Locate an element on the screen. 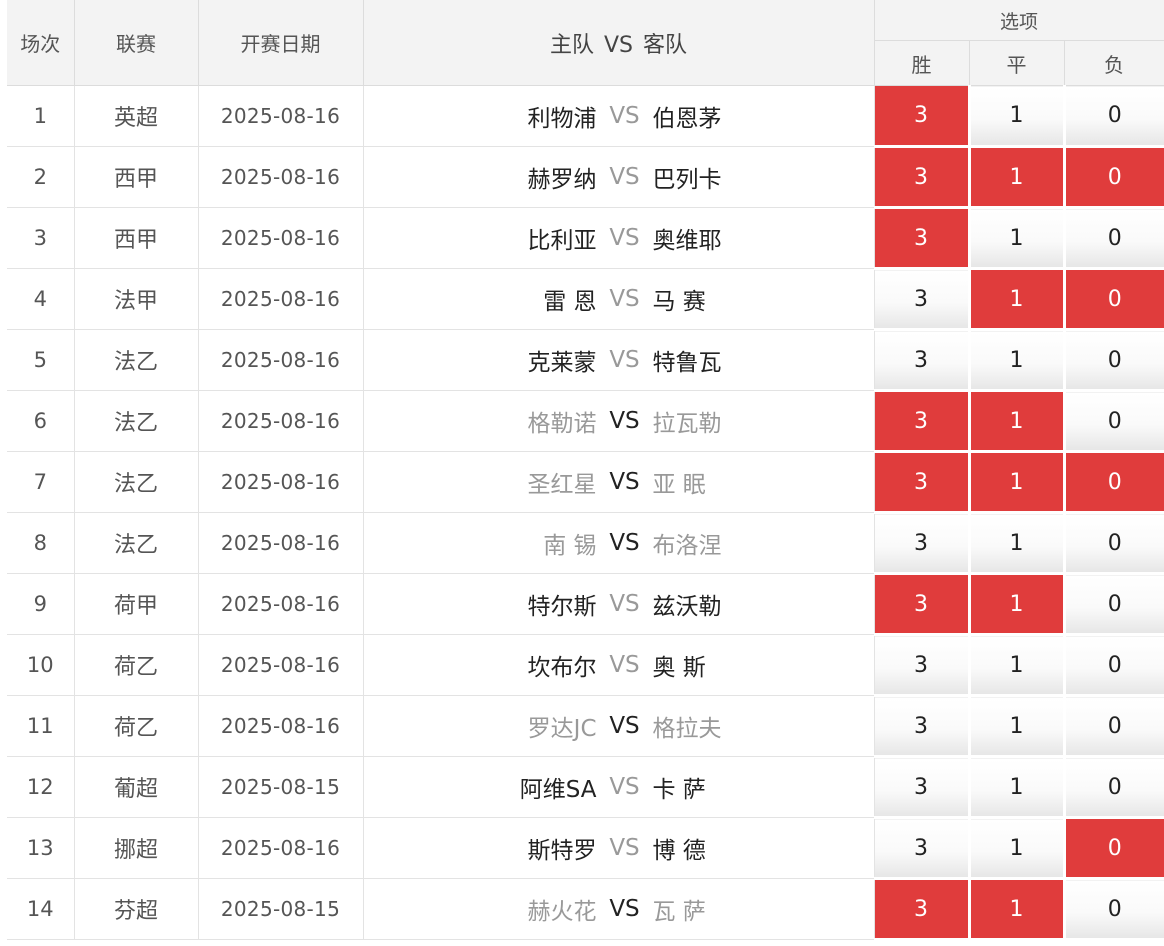 Image resolution: width=1164 pixels, height=946 pixels. match-number: 6 is located at coordinates (41, 421).